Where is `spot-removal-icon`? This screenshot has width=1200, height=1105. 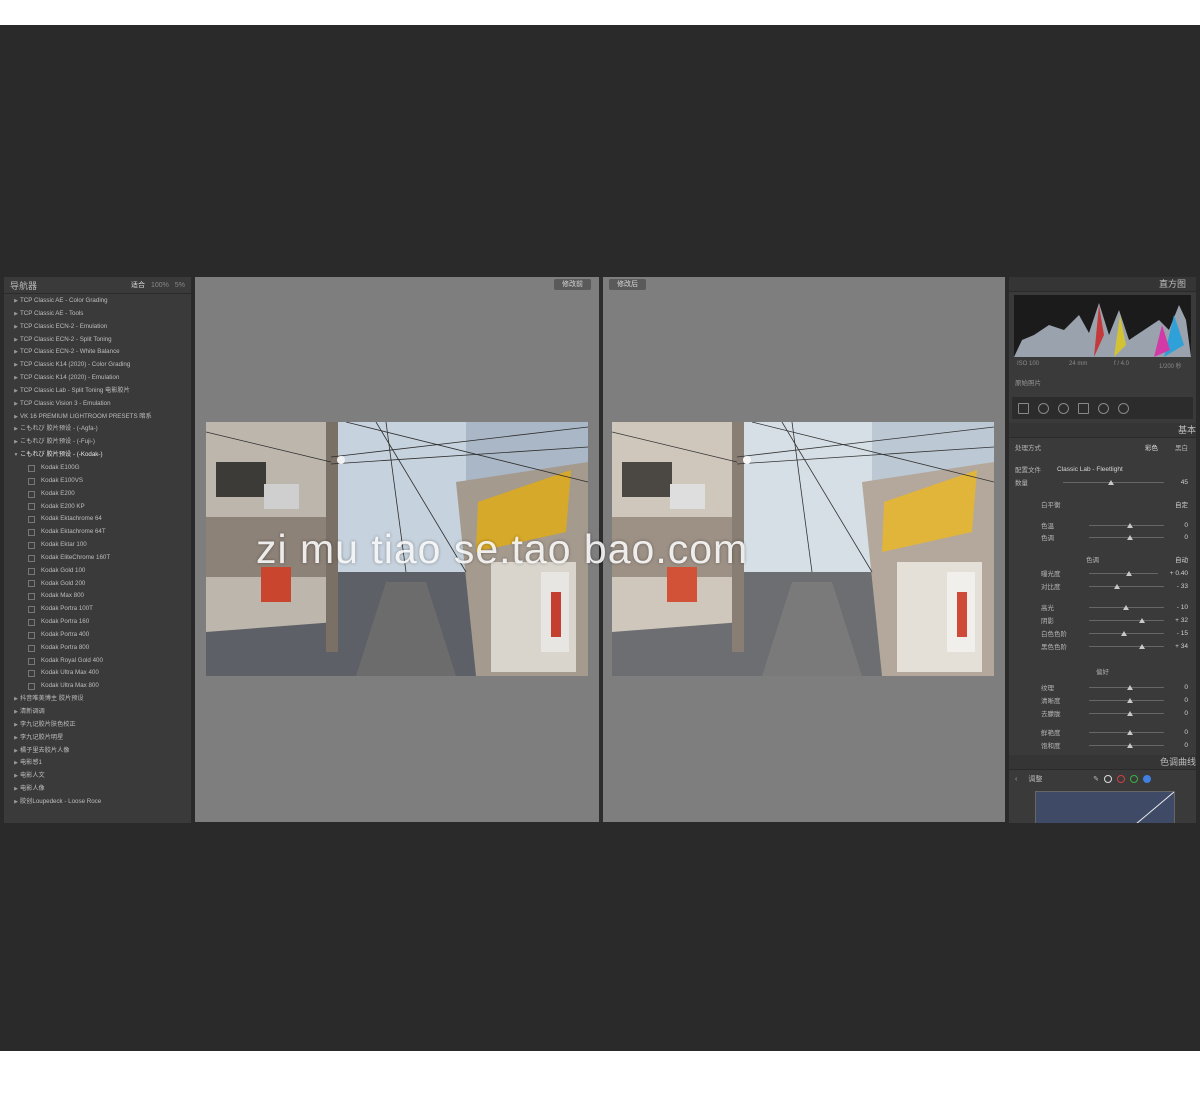 spot-removal-icon is located at coordinates (1043, 408).